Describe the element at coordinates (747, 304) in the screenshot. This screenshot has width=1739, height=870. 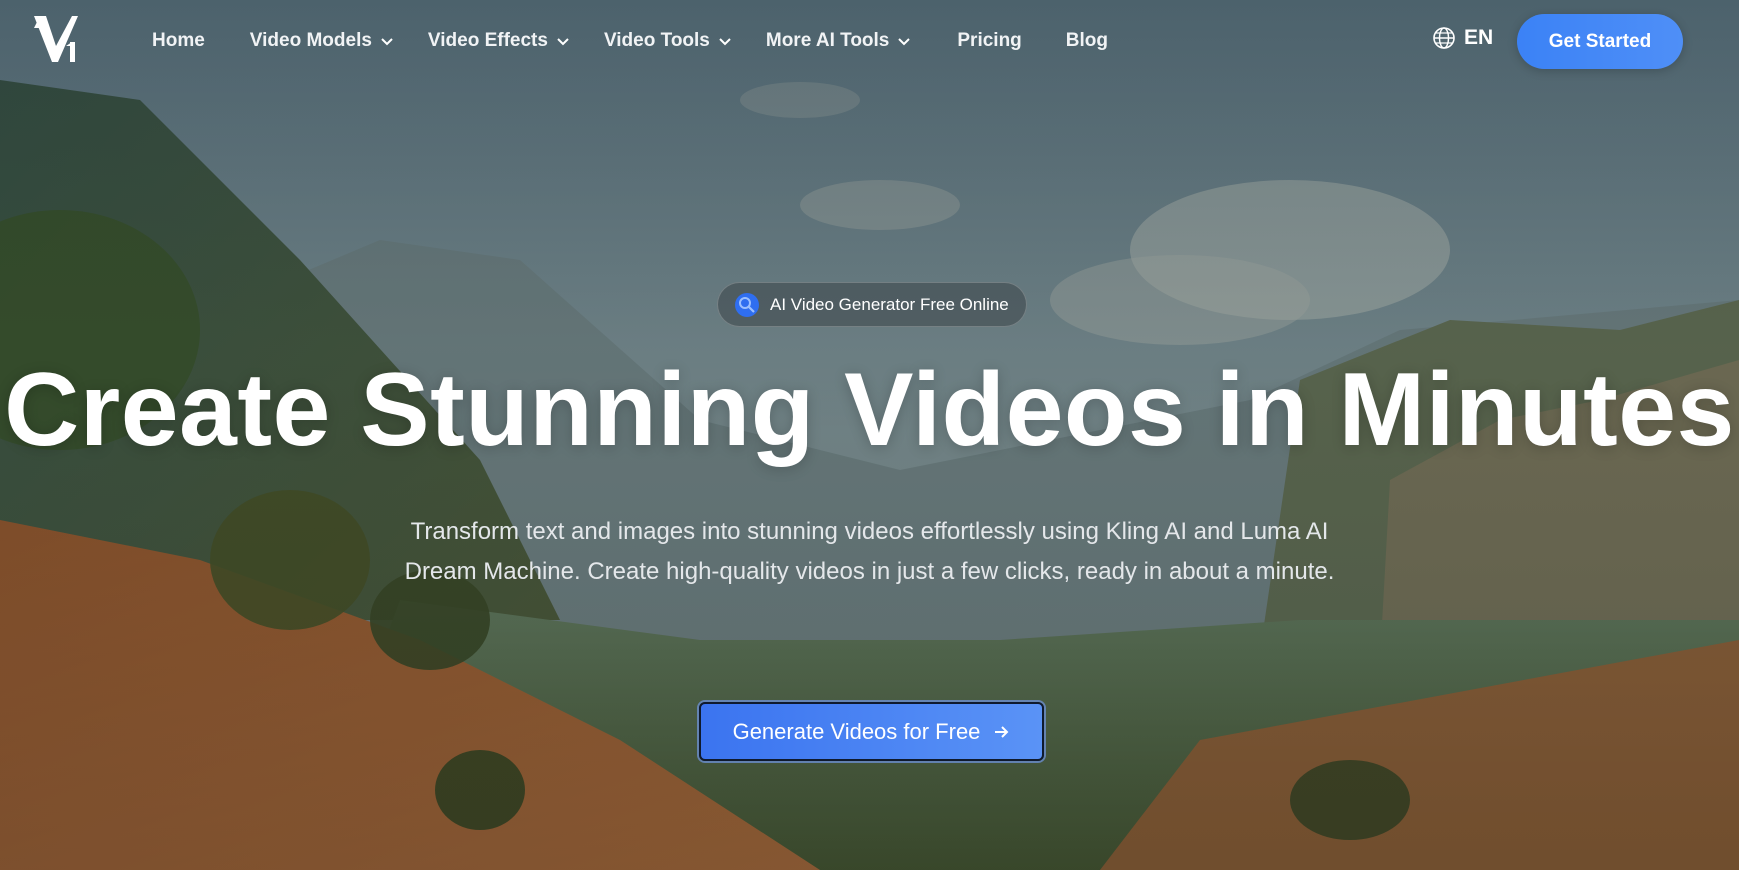
I see `sparkle-icon` at that location.